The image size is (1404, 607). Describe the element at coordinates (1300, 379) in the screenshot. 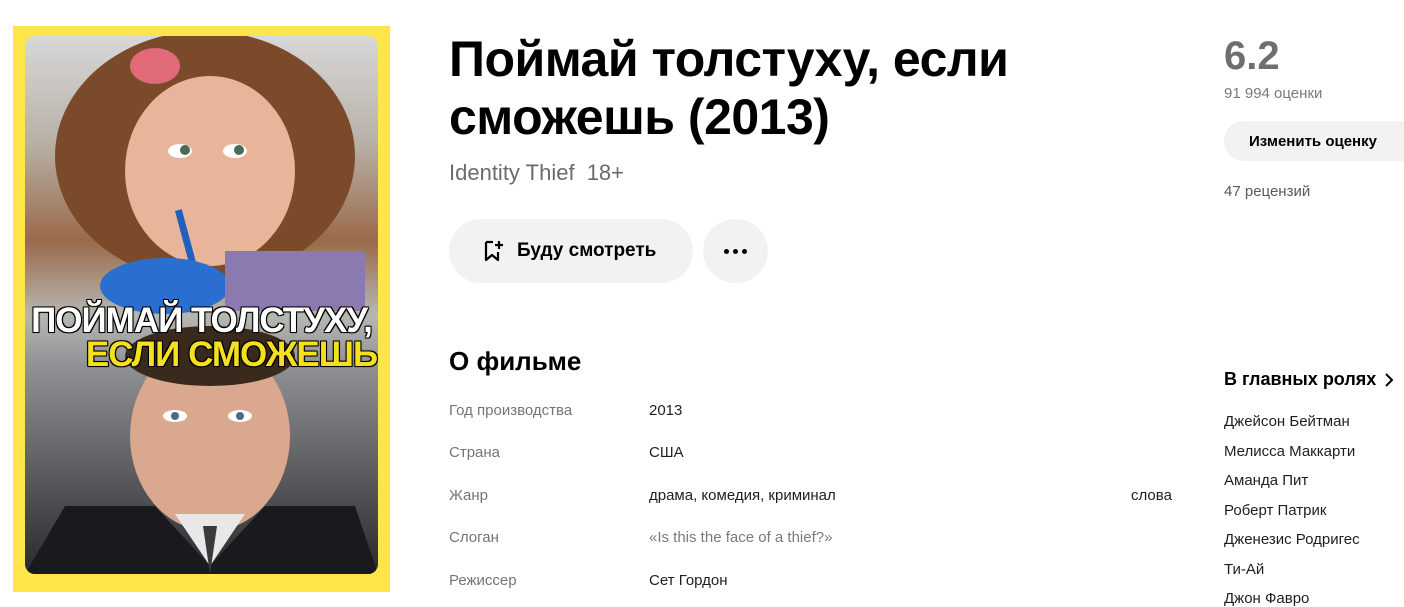

I see `cast-title-label: В главных ролях` at that location.